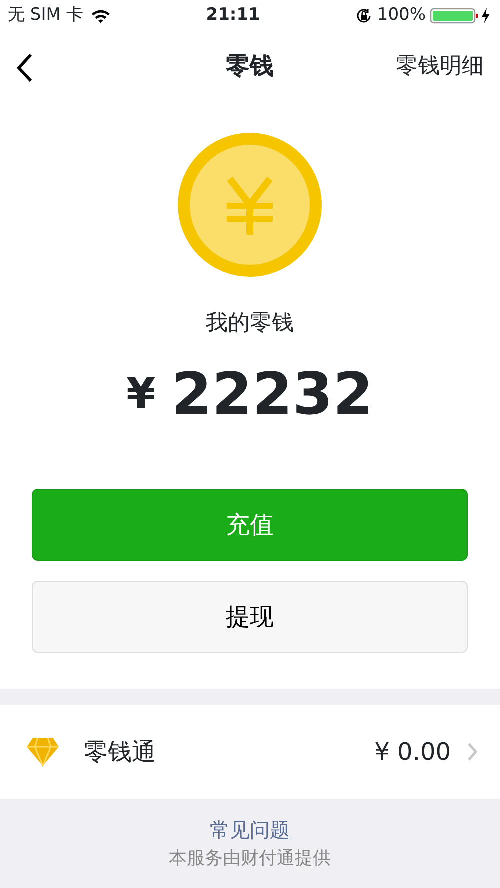 This screenshot has width=500, height=888. What do you see at coordinates (273, 393) in the screenshot?
I see `balance-amount: 22232` at bounding box center [273, 393].